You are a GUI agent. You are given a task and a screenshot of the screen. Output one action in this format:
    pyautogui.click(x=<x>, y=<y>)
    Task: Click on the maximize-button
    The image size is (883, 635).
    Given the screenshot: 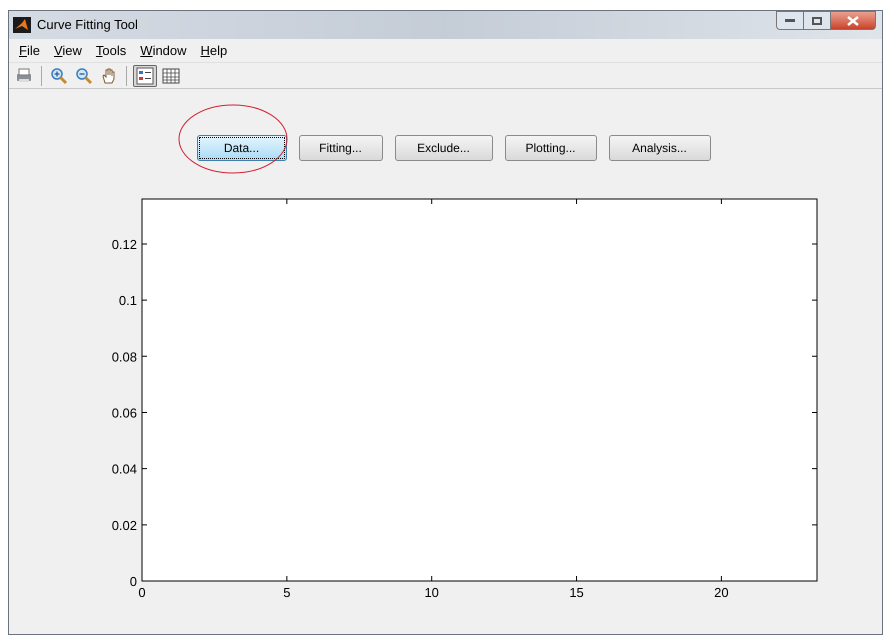 What is the action you would take?
    pyautogui.click(x=817, y=20)
    